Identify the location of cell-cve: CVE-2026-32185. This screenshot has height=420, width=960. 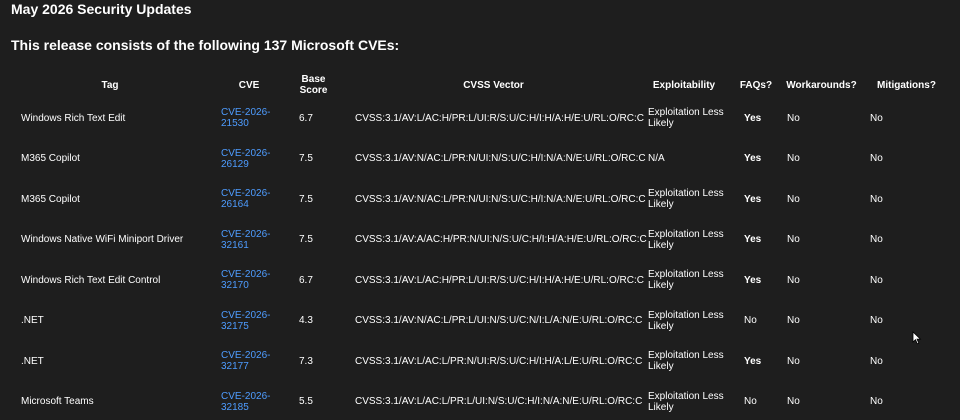
(249, 401).